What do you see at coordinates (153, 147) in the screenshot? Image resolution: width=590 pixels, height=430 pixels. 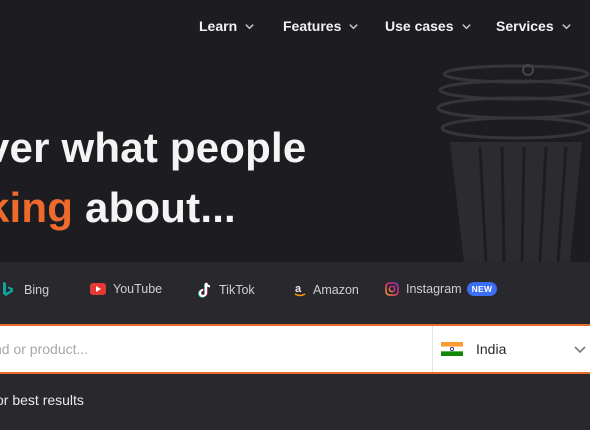 I see `hero-headline-line-1: ver what people` at bounding box center [153, 147].